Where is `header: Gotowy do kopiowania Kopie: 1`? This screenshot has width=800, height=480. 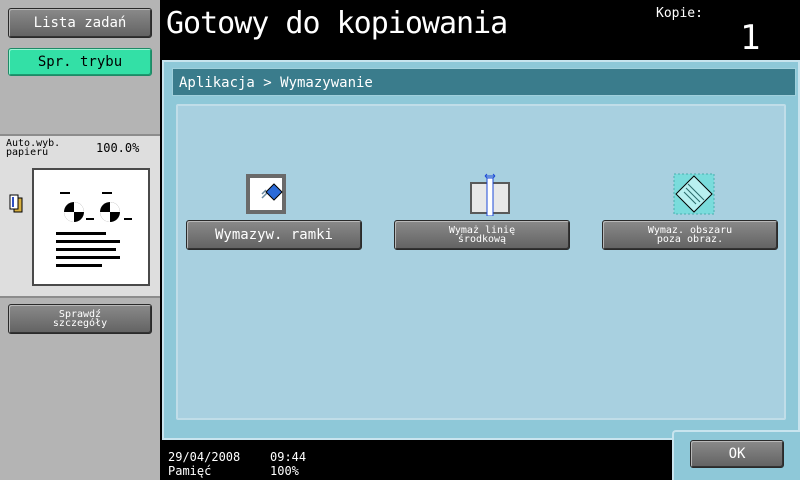
header: Gotowy do kopiowania Kopie: 1 is located at coordinates (480, 30).